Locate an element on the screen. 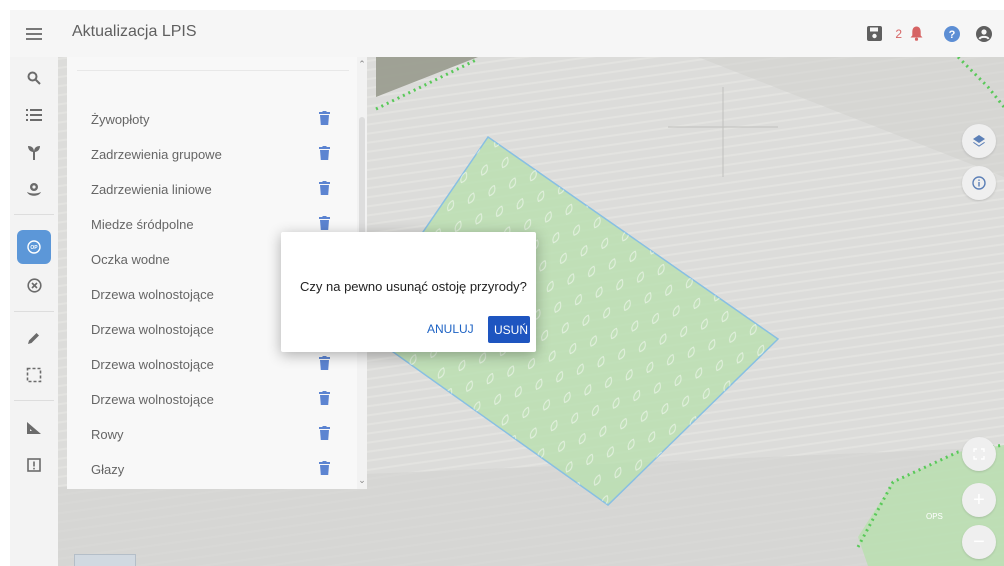  cancel-button: ANULUJ is located at coordinates (450, 329).